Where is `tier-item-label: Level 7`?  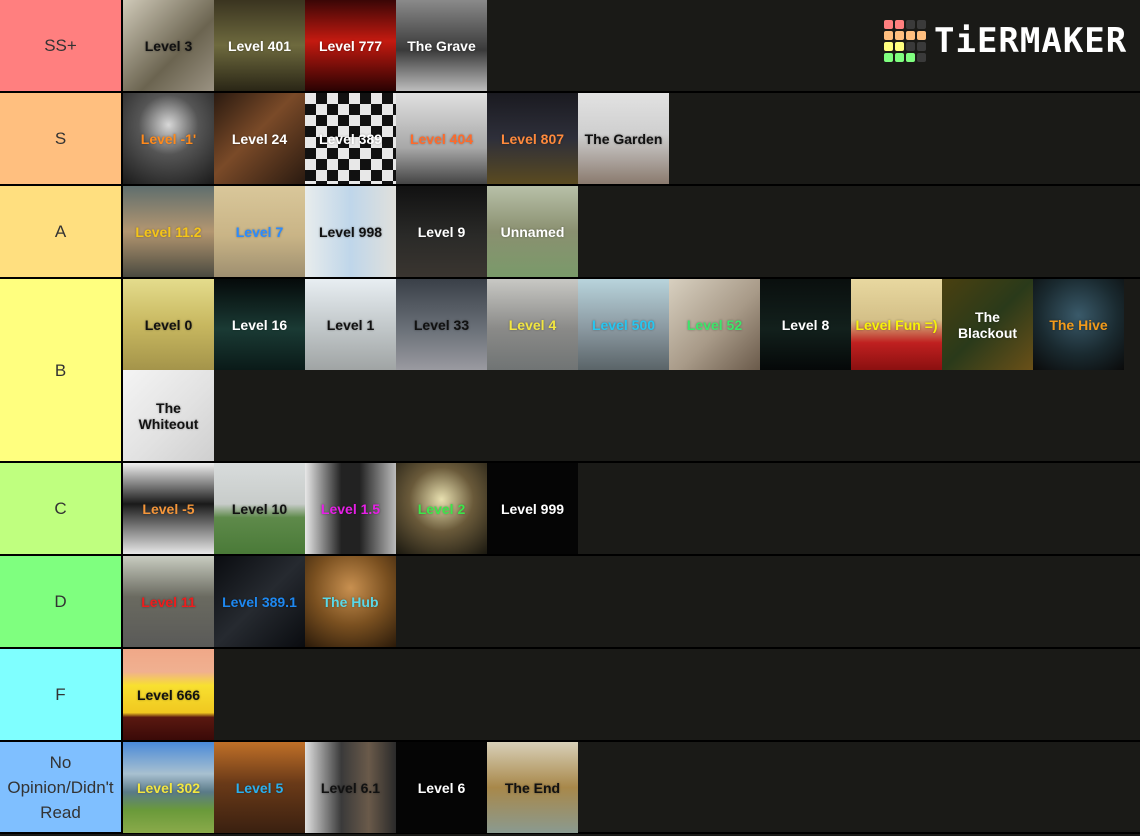
tier-item-label: Level 7 is located at coordinates (259, 231).